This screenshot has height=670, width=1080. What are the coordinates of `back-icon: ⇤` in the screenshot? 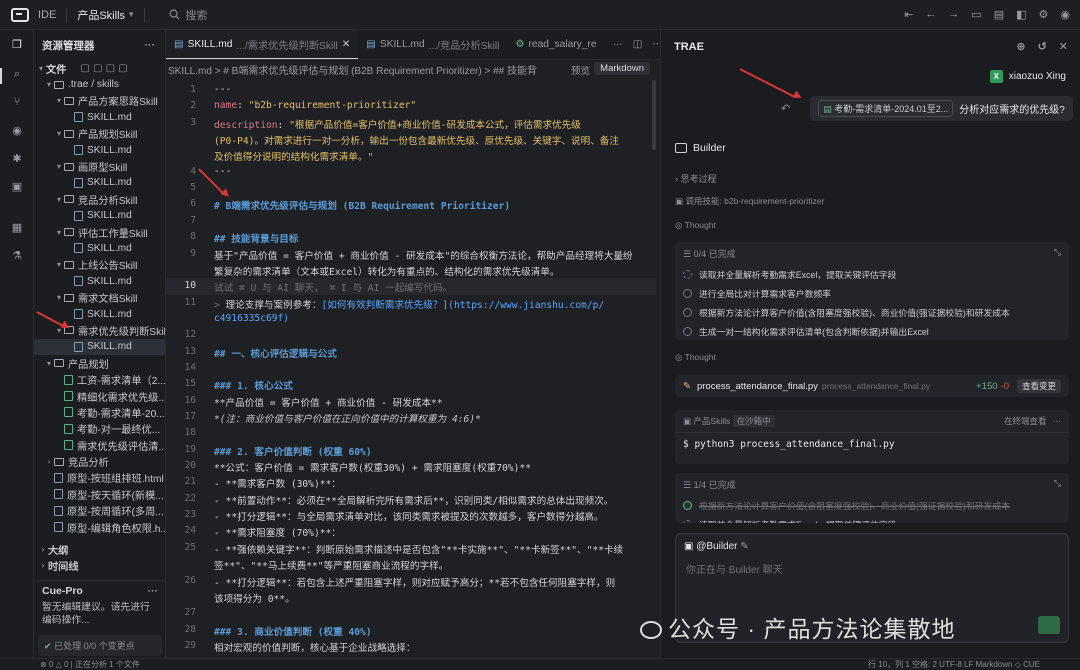 It's located at (908, 14).